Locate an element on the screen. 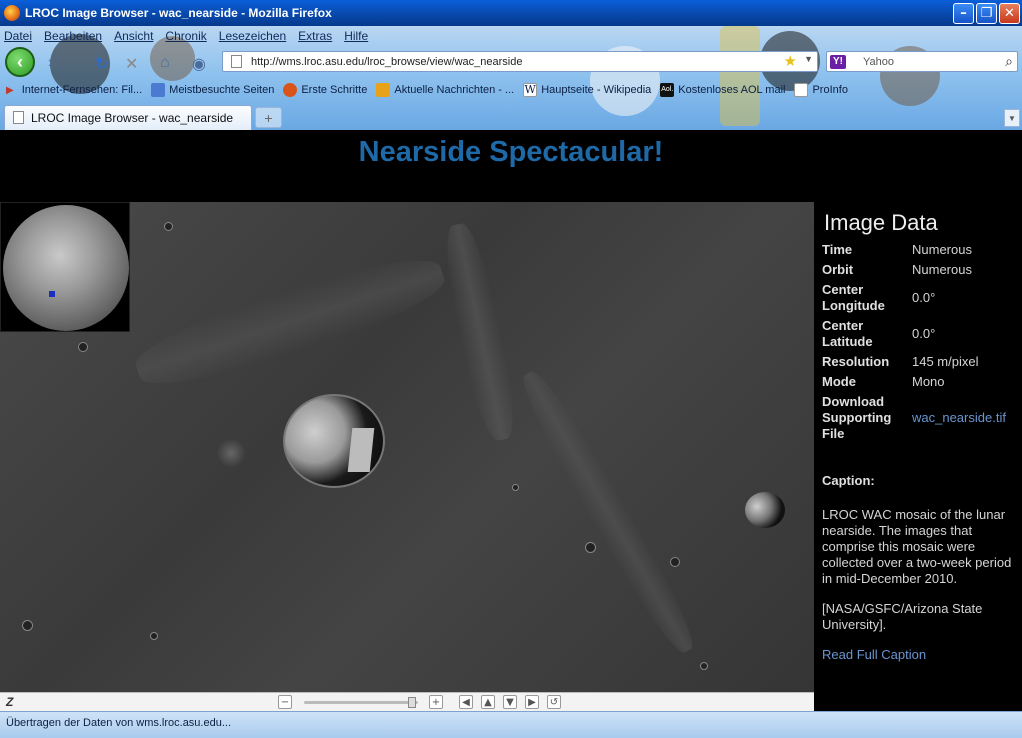 The height and width of the screenshot is (738, 1022). data-key: Center Longitude is located at coordinates (853, 297).